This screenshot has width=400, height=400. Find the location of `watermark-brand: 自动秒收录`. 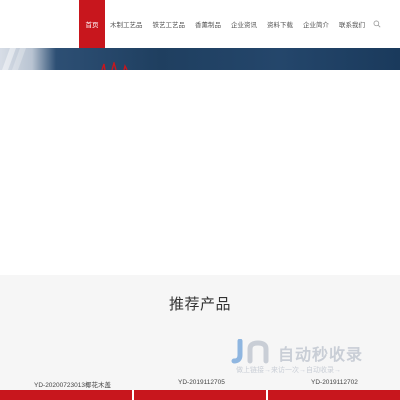

watermark-brand: 自动秒收录 is located at coordinates (321, 355).